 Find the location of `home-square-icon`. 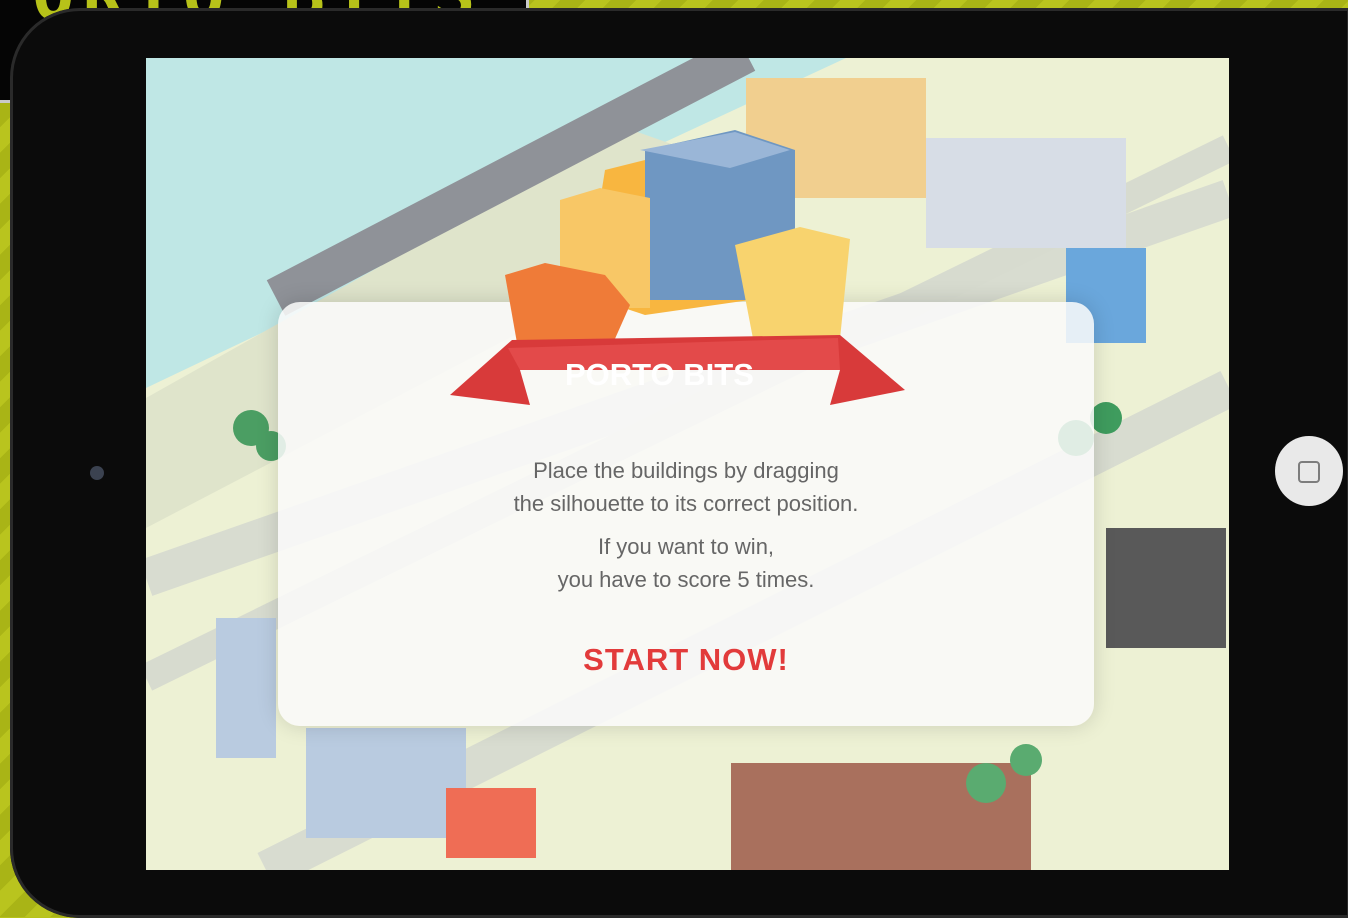

home-square-icon is located at coordinates (1309, 472).